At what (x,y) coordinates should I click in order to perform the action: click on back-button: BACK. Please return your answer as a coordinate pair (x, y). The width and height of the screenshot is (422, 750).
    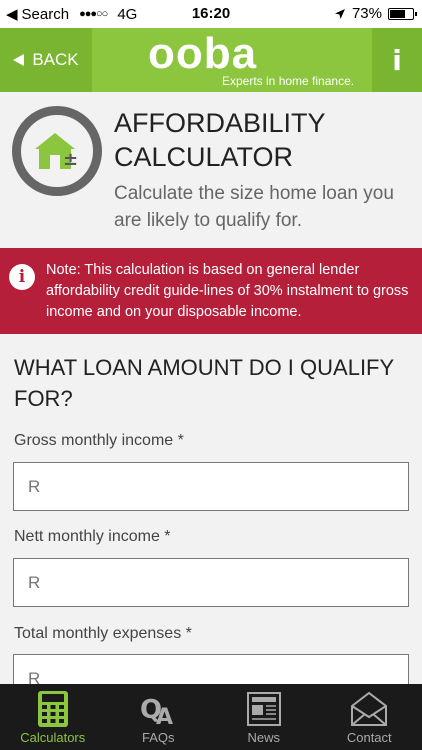
    Looking at the image, I should click on (46, 60).